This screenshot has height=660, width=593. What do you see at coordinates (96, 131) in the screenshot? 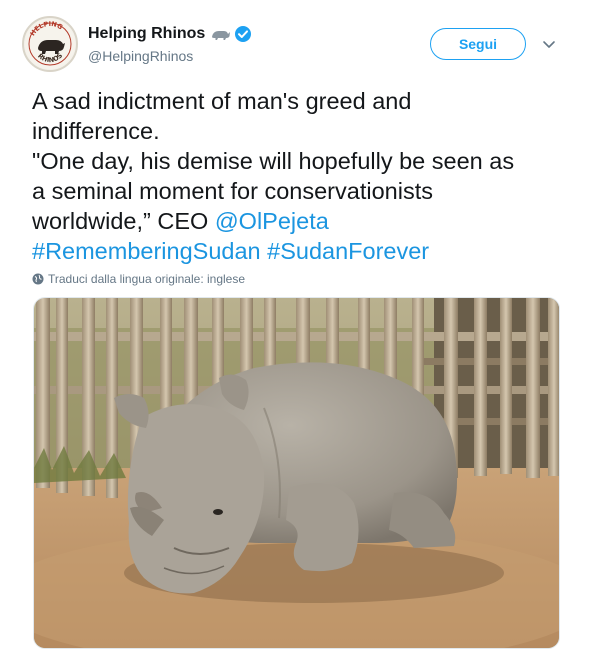
I see `tweet-line: indifference.` at bounding box center [96, 131].